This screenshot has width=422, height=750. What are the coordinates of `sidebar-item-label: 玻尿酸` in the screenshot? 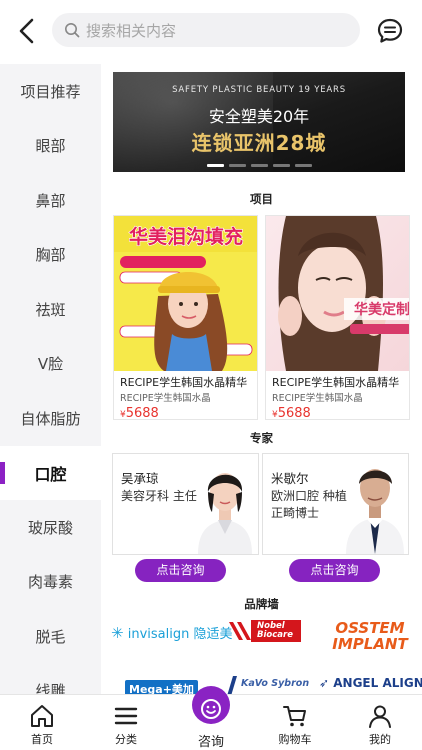 It's located at (50, 527).